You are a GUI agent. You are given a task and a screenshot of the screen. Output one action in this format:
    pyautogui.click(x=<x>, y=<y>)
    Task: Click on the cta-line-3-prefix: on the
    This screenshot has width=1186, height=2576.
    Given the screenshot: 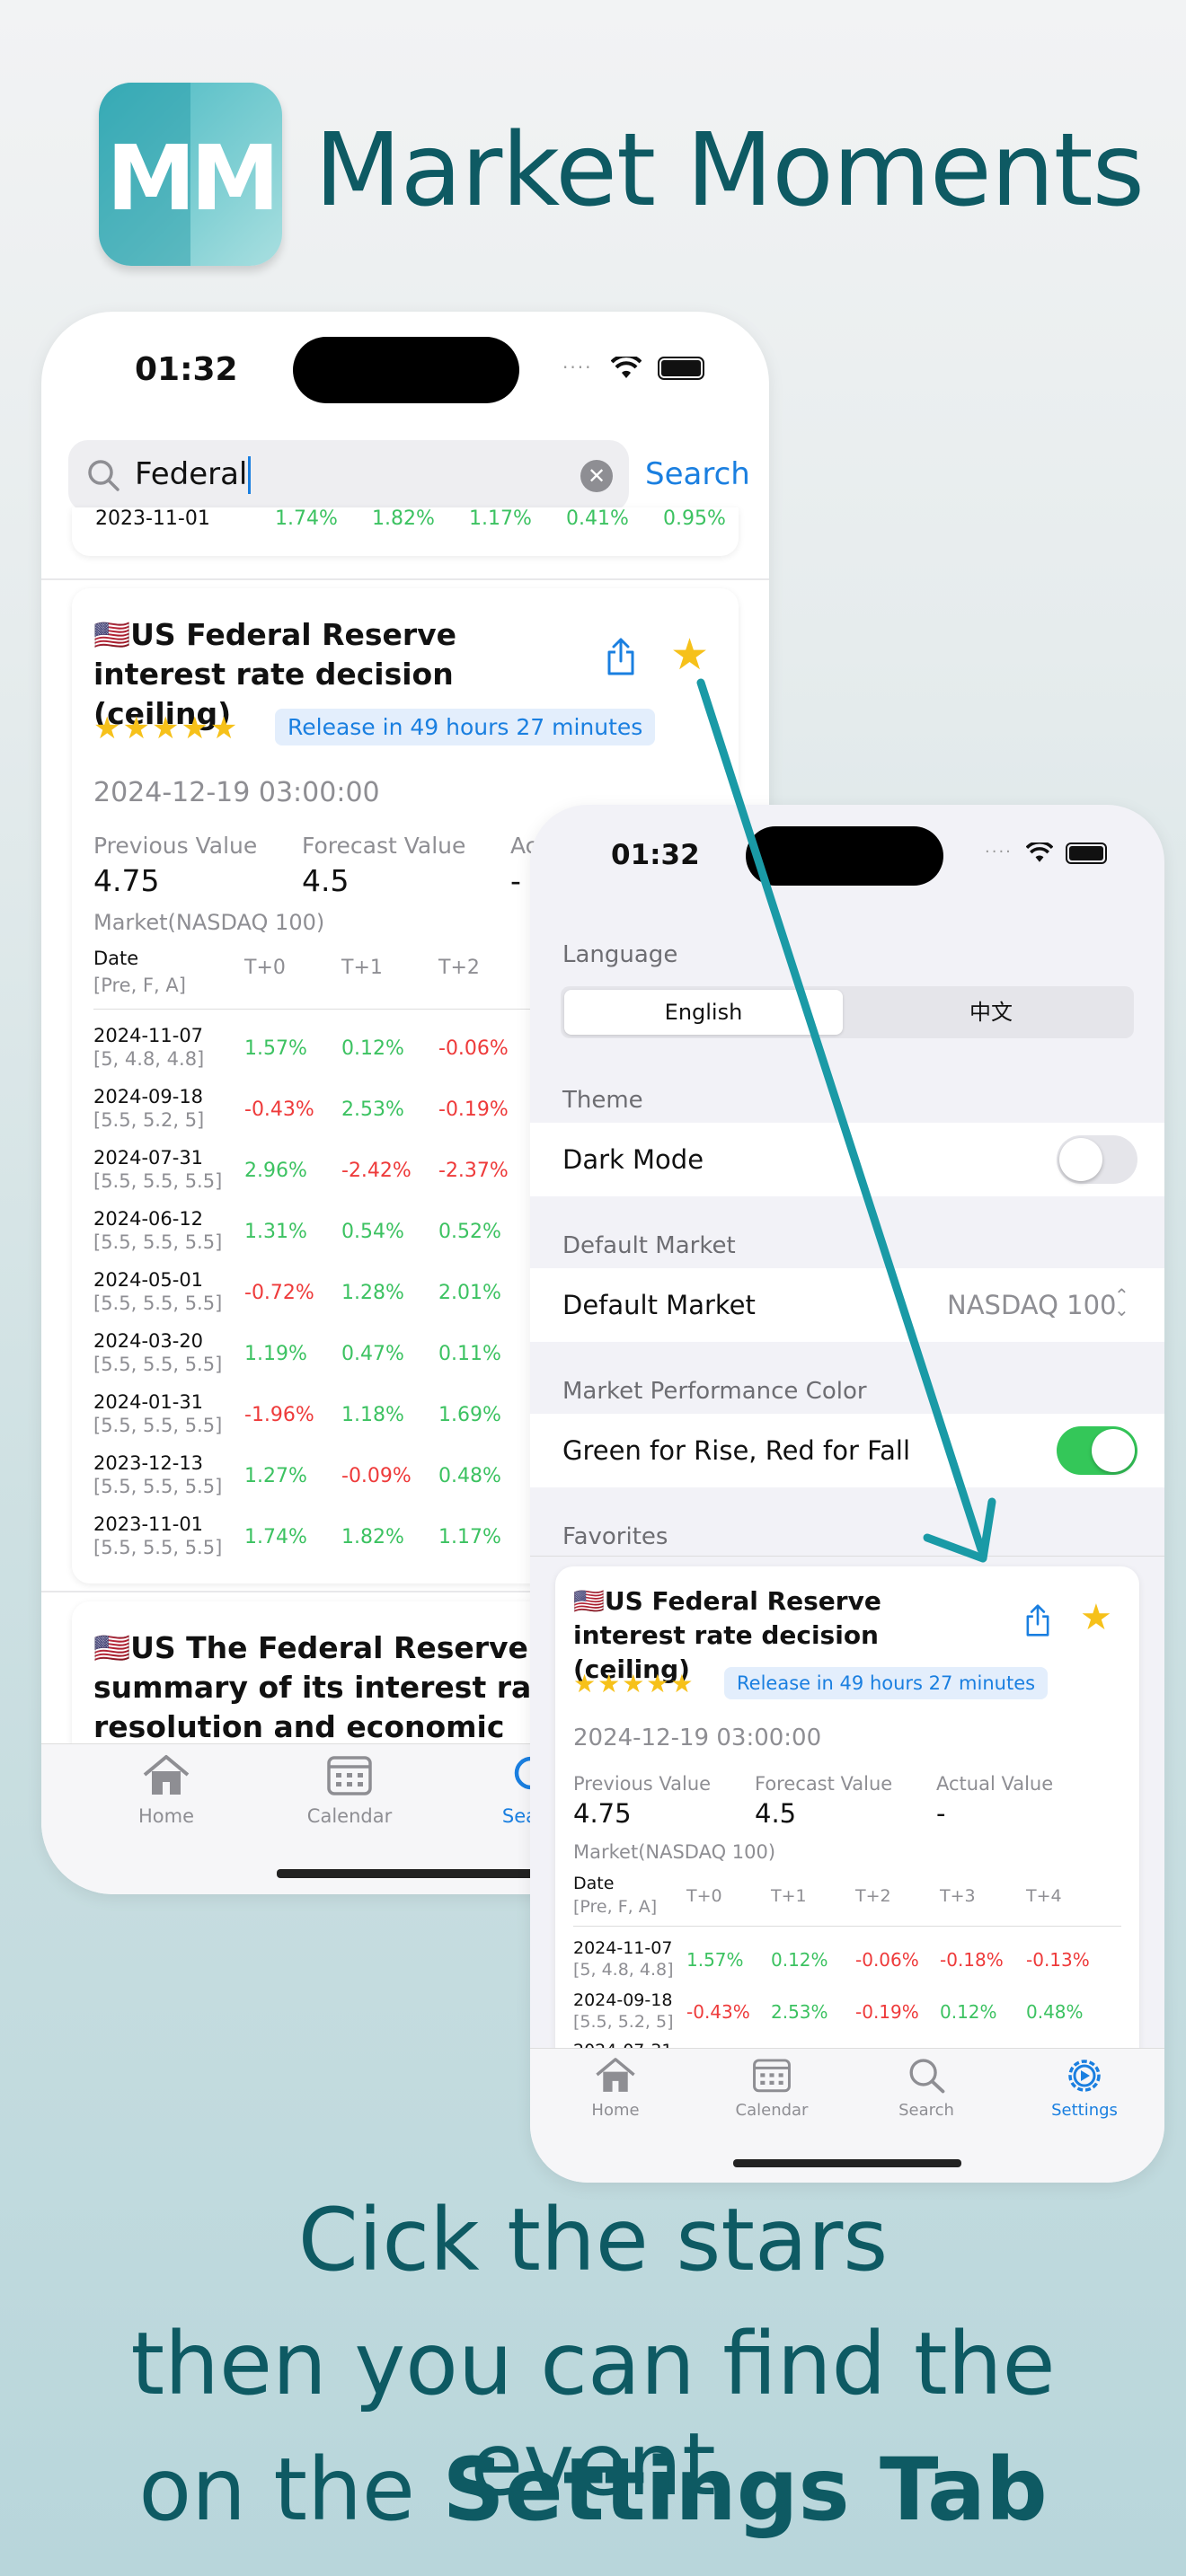 What is the action you would take?
    pyautogui.click(x=290, y=2489)
    